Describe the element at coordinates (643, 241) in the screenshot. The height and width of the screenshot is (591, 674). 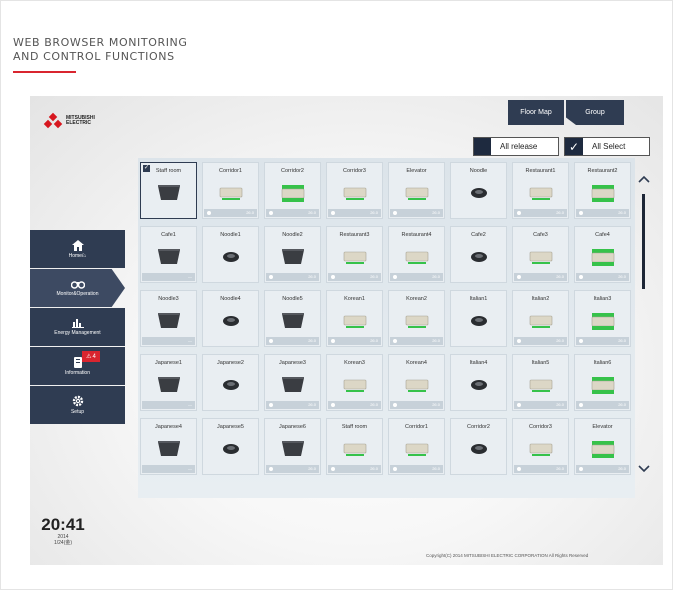
I see `scroll-thumb` at that location.